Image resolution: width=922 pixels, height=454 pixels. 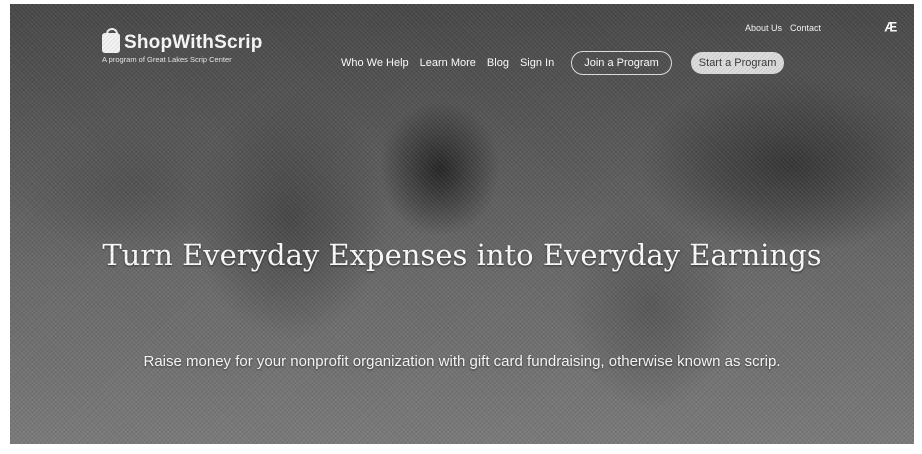 What do you see at coordinates (375, 63) in the screenshot?
I see `nav-who-we-help: Who We Help` at bounding box center [375, 63].